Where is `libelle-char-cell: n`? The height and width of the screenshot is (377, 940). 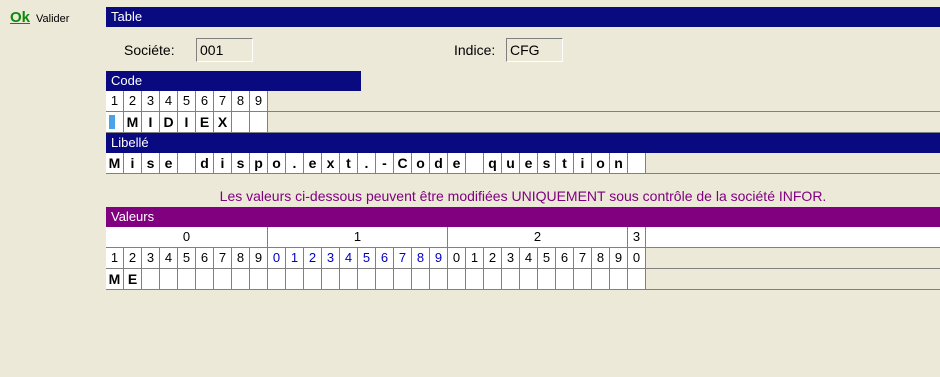 libelle-char-cell: n is located at coordinates (619, 163).